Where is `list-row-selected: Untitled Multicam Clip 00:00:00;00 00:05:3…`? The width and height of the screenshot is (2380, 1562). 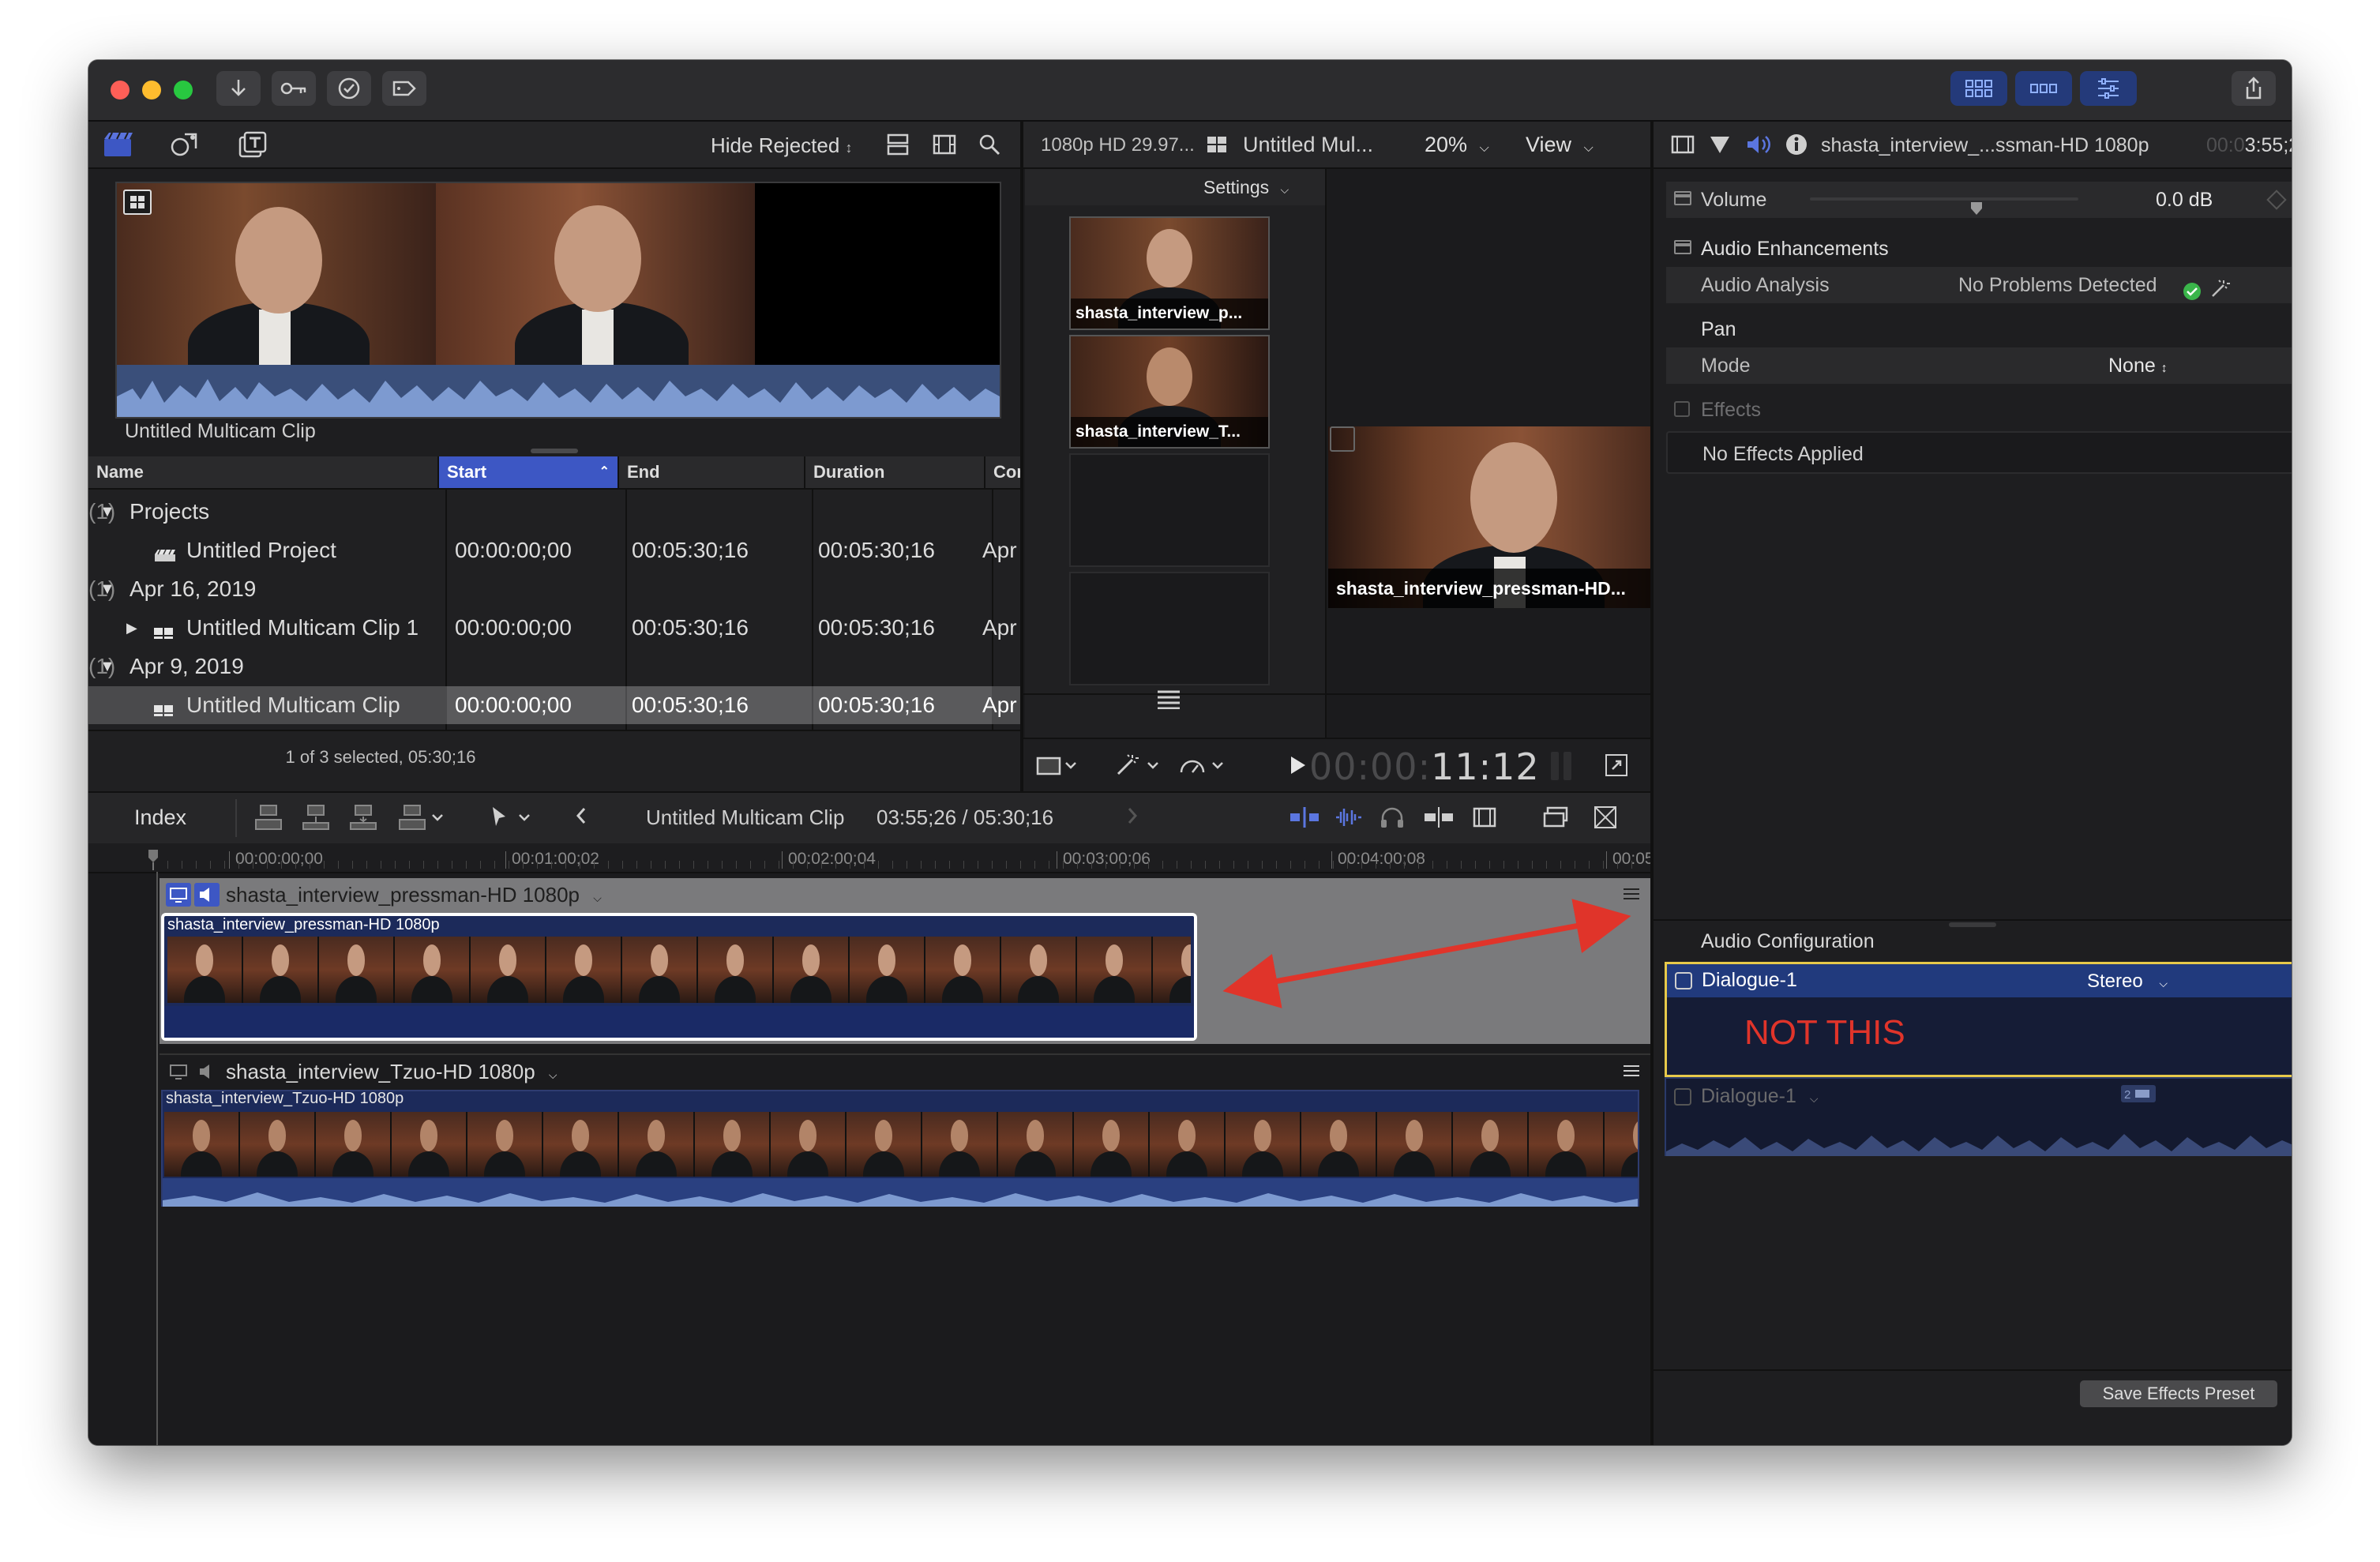
list-row-selected: Untitled Multicam Clip 00:00:00;00 00:05:3… is located at coordinates (554, 705).